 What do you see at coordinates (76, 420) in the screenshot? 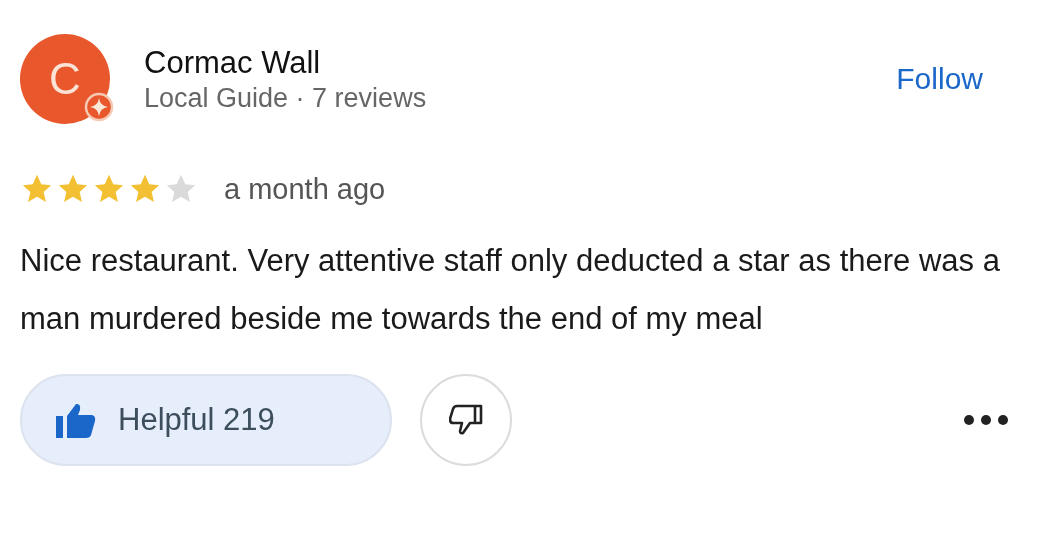
I see `thumbs-up-icon` at bounding box center [76, 420].